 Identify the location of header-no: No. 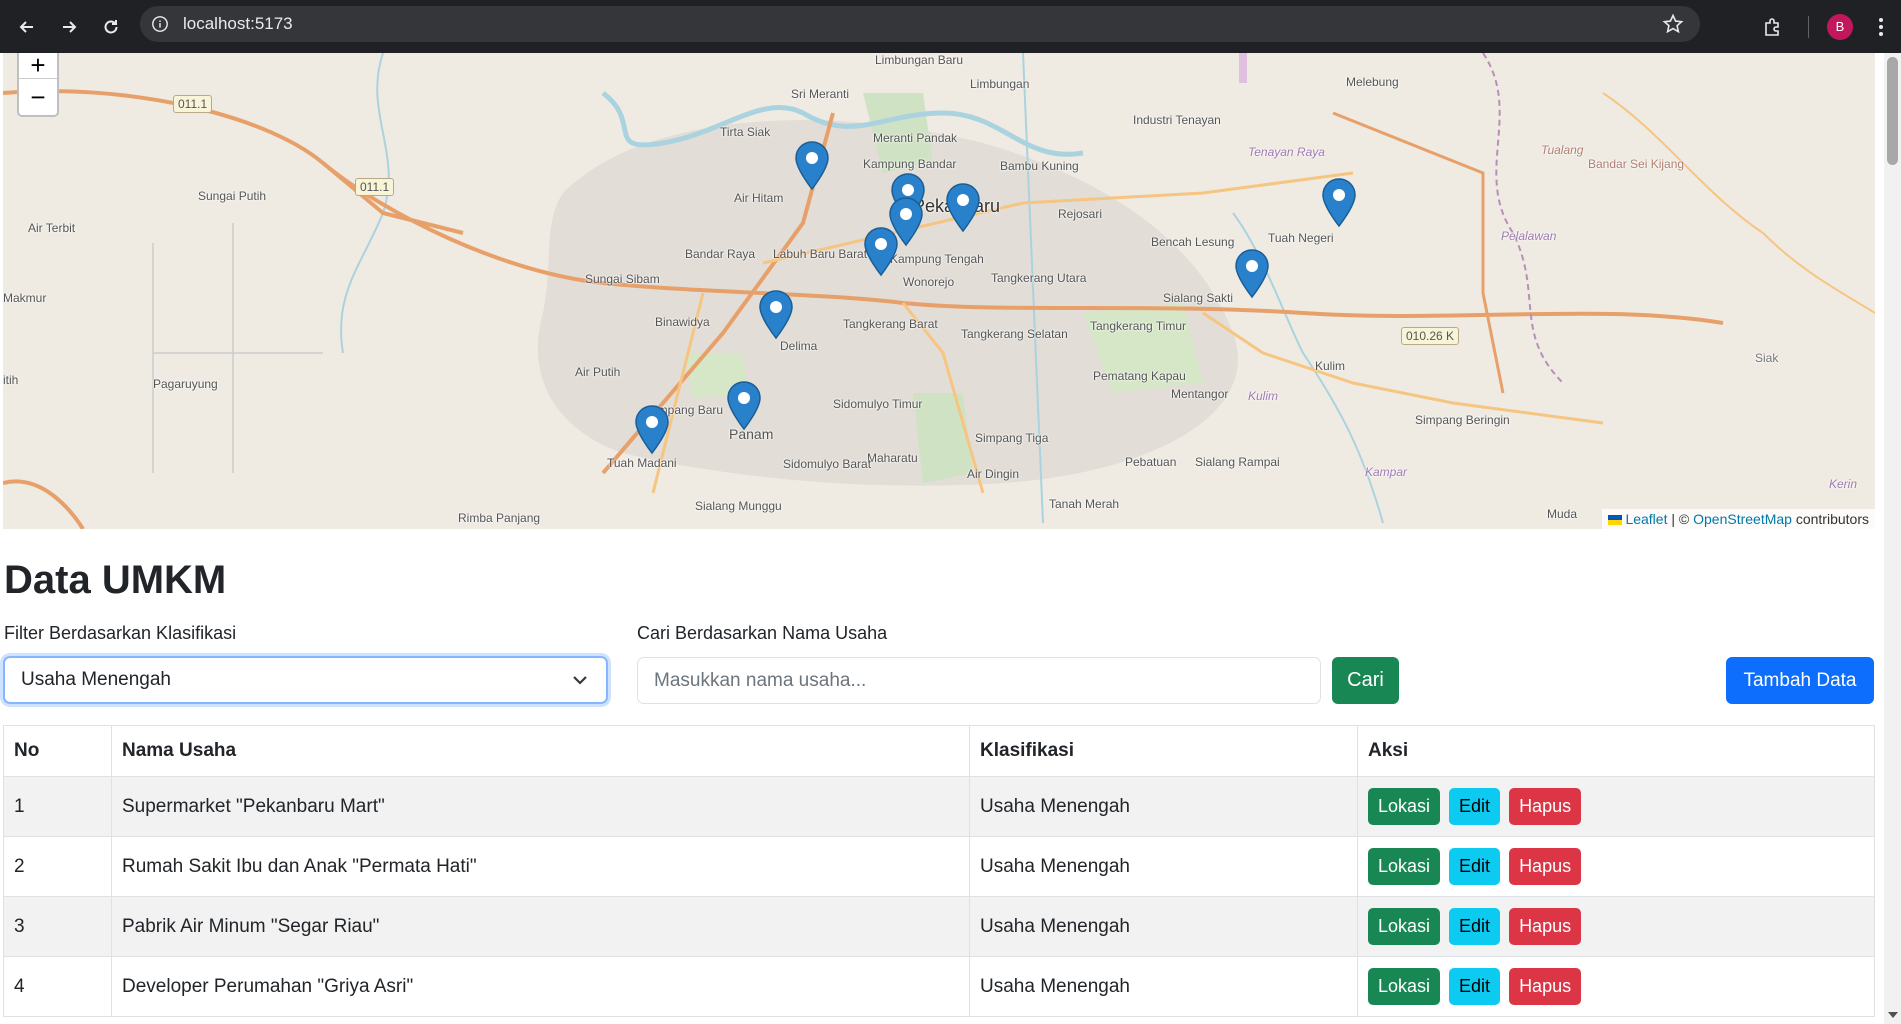
(57, 751).